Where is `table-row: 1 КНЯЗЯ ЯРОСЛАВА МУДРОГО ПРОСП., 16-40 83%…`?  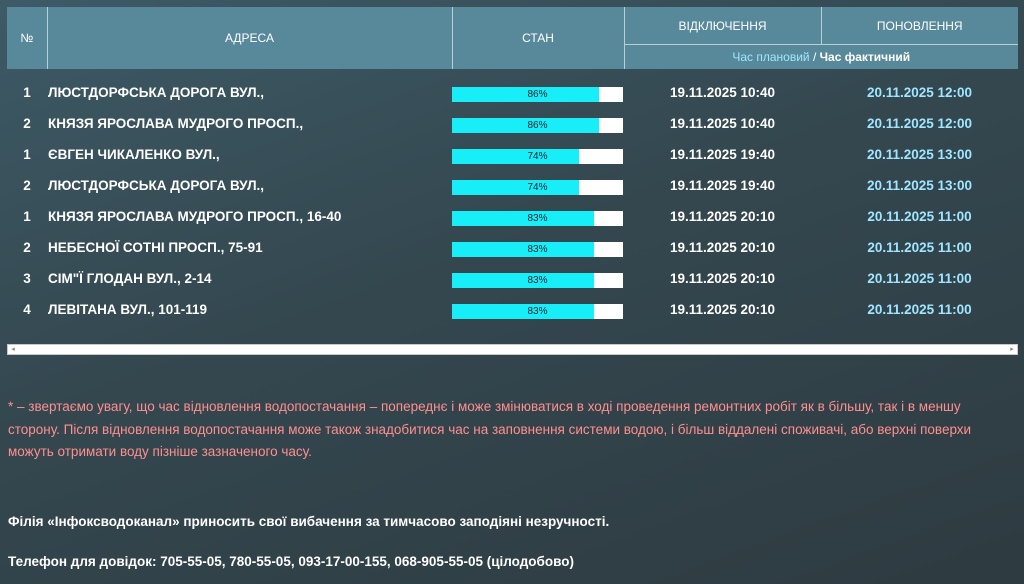
table-row: 1 КНЯЗЯ ЯРОСЛАВА МУДРОГО ПРОСП., 16-40 83%… is located at coordinates (512, 216).